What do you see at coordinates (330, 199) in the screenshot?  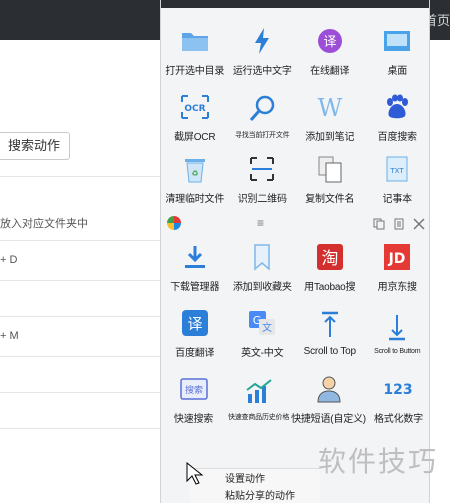 I see `action-label: 复制文件名` at bounding box center [330, 199].